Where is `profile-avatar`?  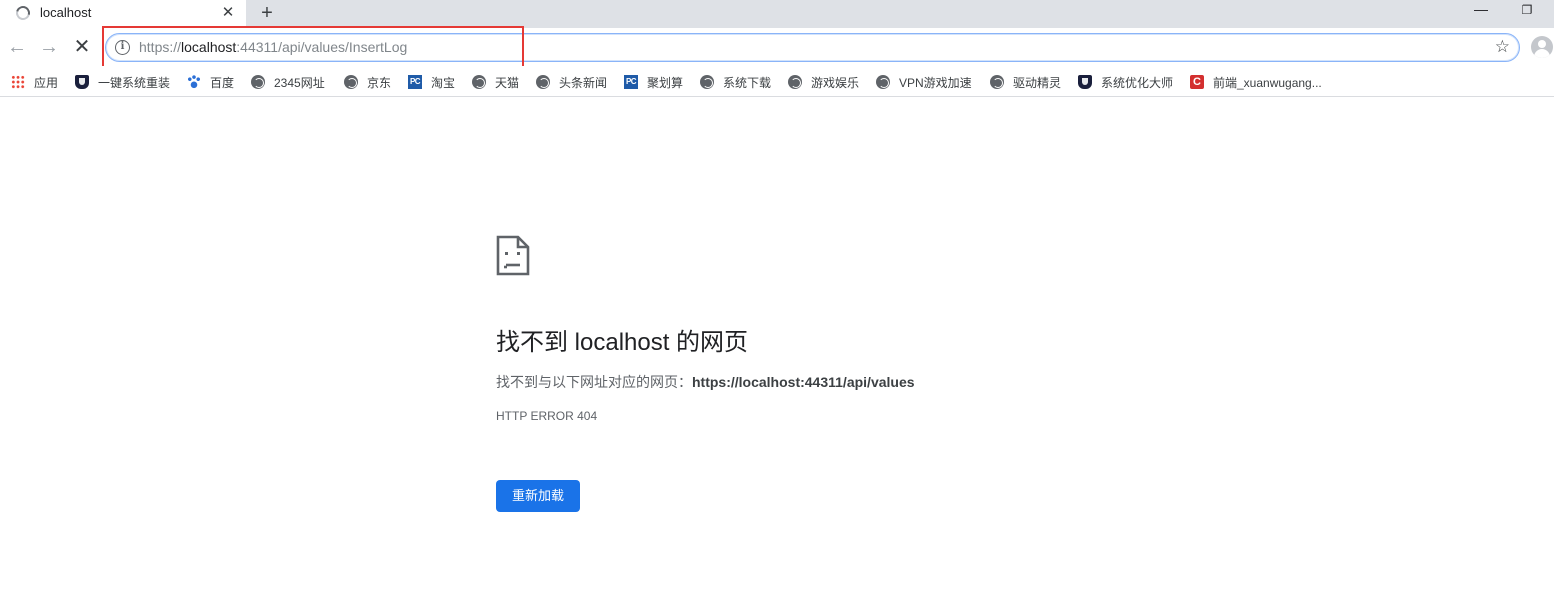
profile-avatar is located at coordinates (1542, 47).